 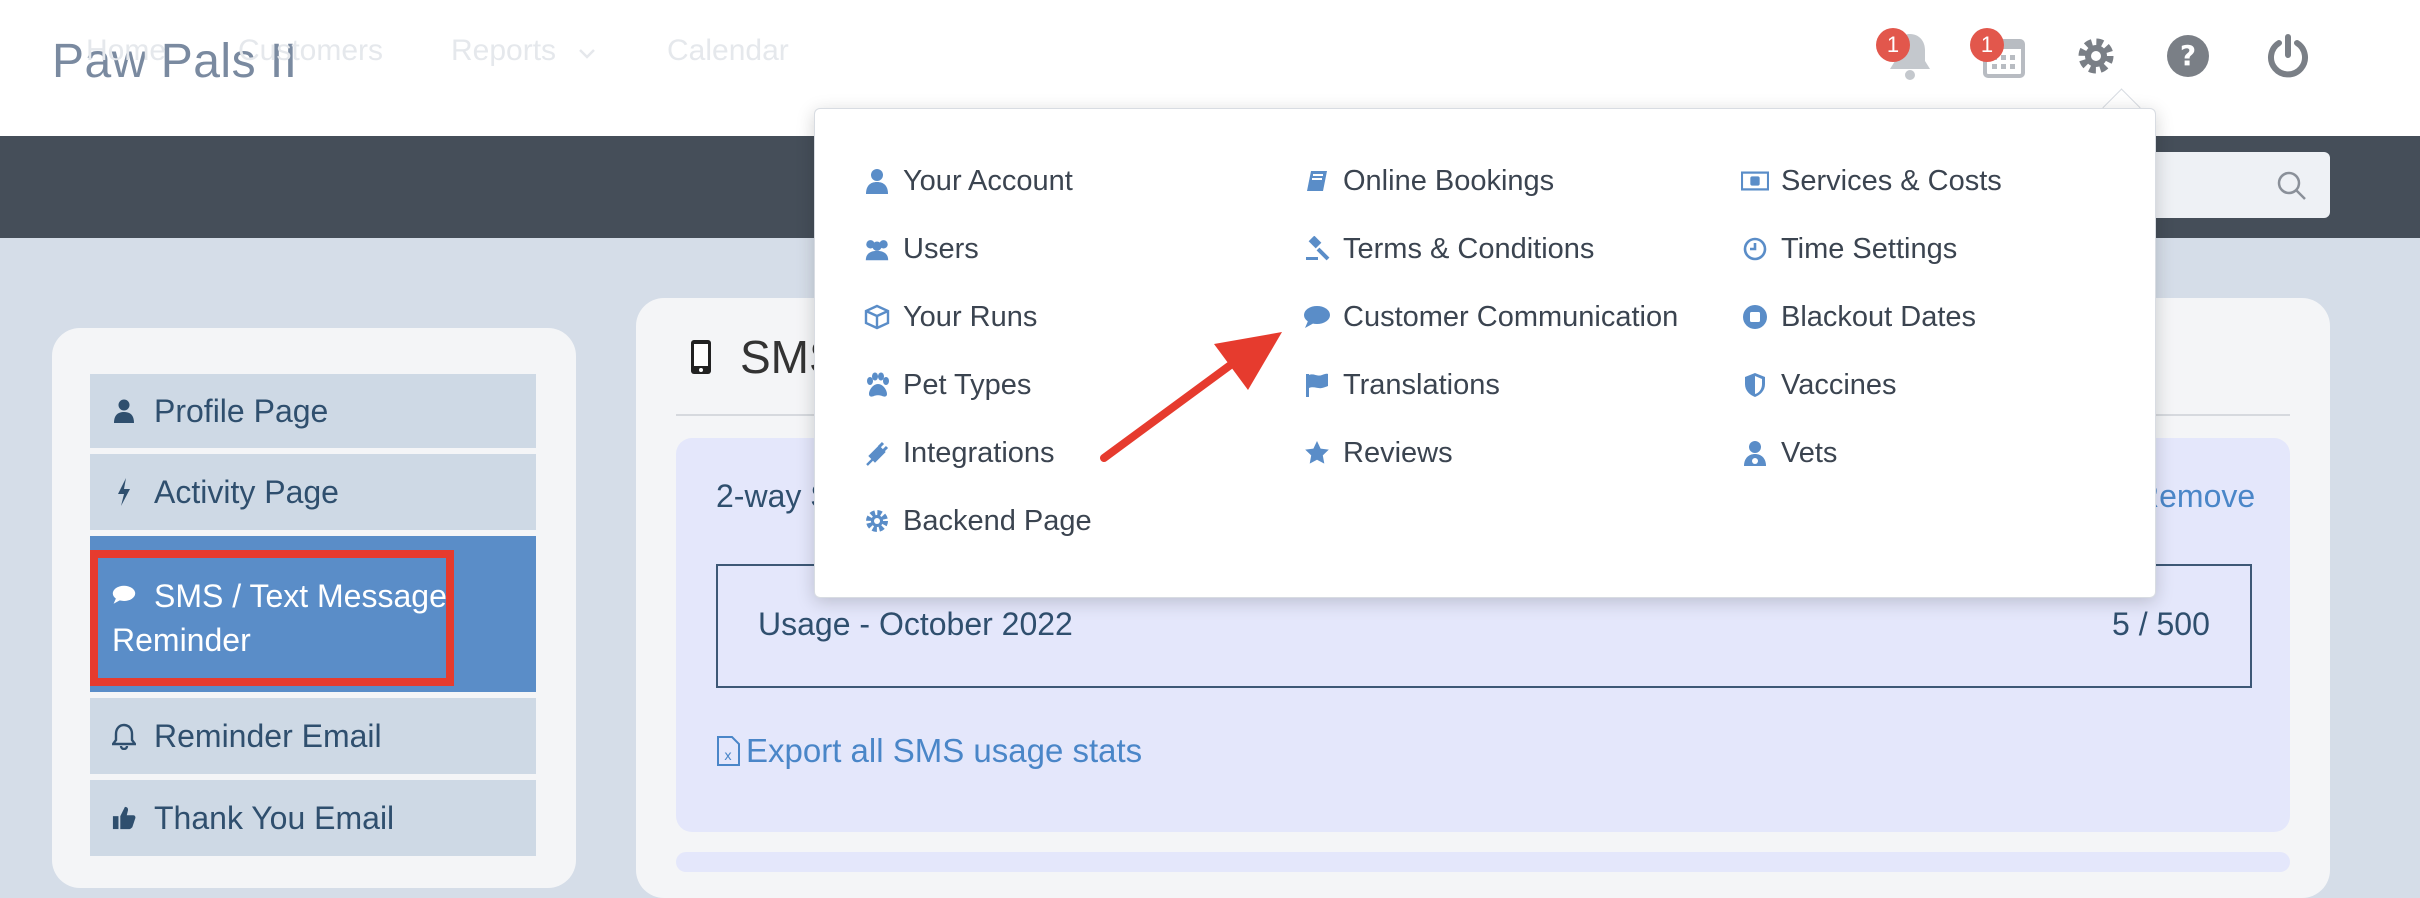 I want to click on menu-item-vaccines: Vaccines, so click(x=1871, y=385).